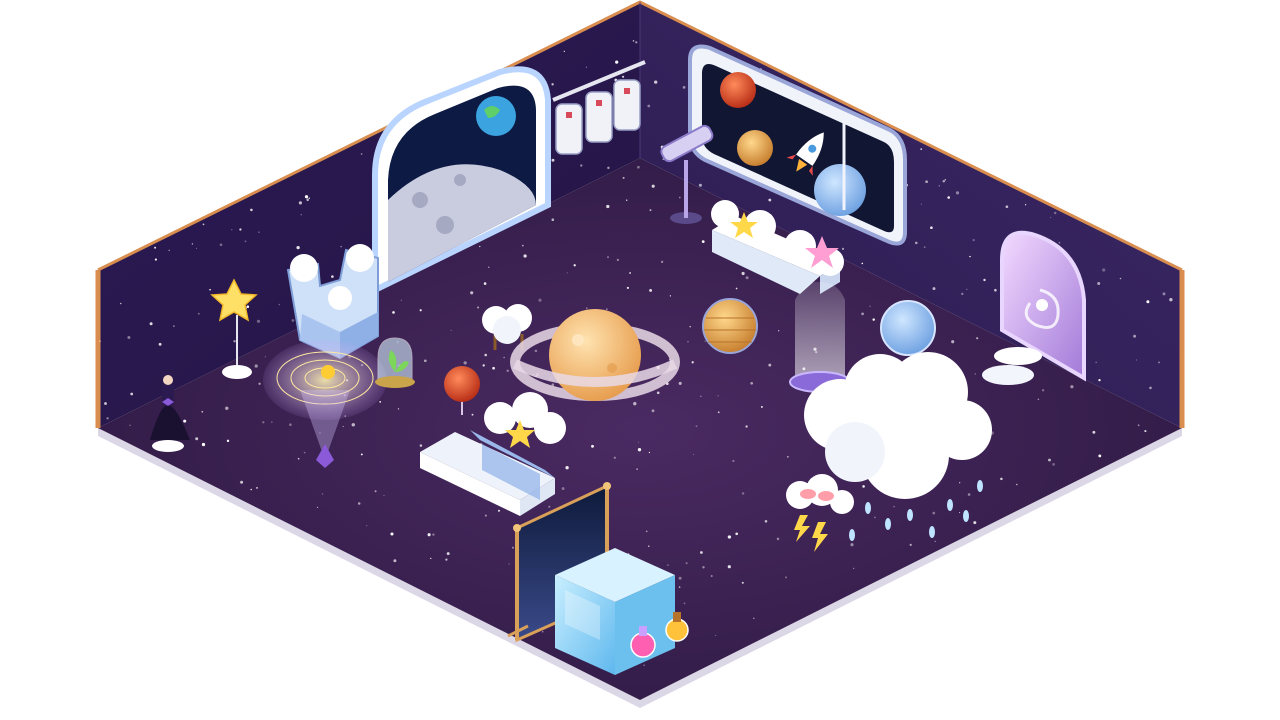 This screenshot has width=1280, height=720. Describe the element at coordinates (615, 611) in the screenshot. I see `ice-cube-icon` at that location.